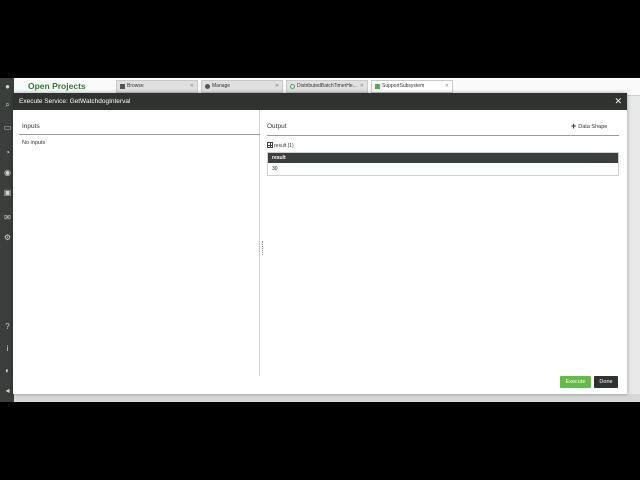  Describe the element at coordinates (157, 86) in the screenshot. I see `tab-browse: Browse ✕` at that location.